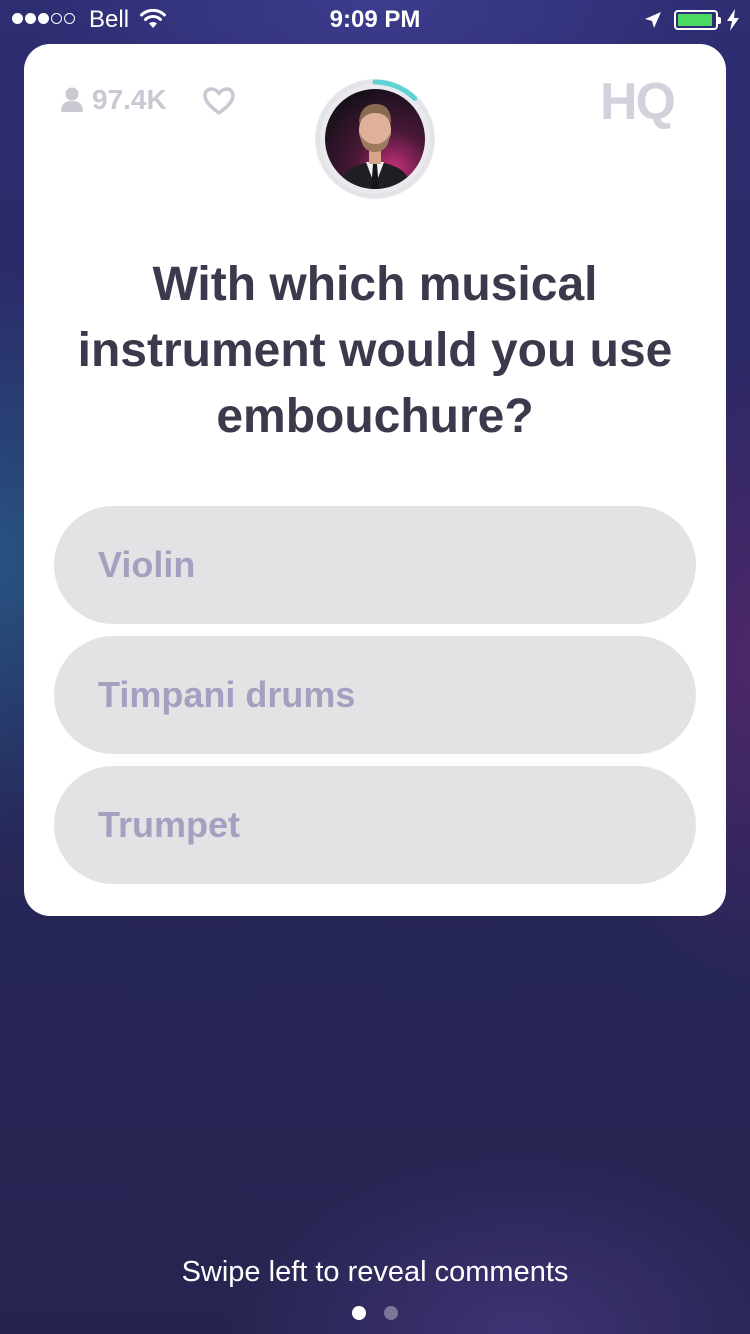  What do you see at coordinates (375, 825) in the screenshot?
I see `answer-option-trumpet: Trumpet` at bounding box center [375, 825].